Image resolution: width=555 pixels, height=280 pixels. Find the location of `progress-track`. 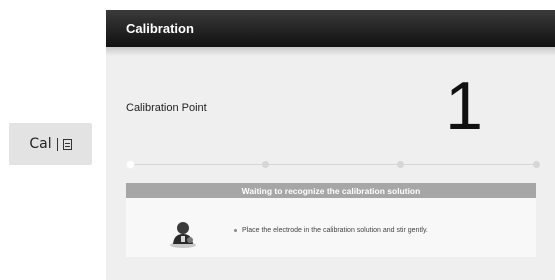

progress-track is located at coordinates (333, 164).